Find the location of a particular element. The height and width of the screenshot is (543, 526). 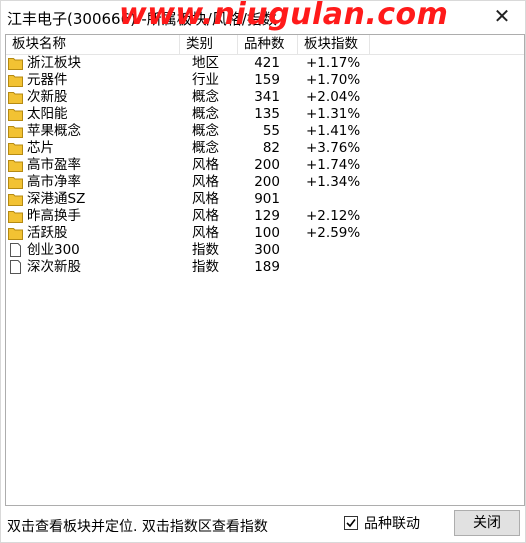

table-row: 芯片 概念 82 +3.76% is located at coordinates (265, 148).